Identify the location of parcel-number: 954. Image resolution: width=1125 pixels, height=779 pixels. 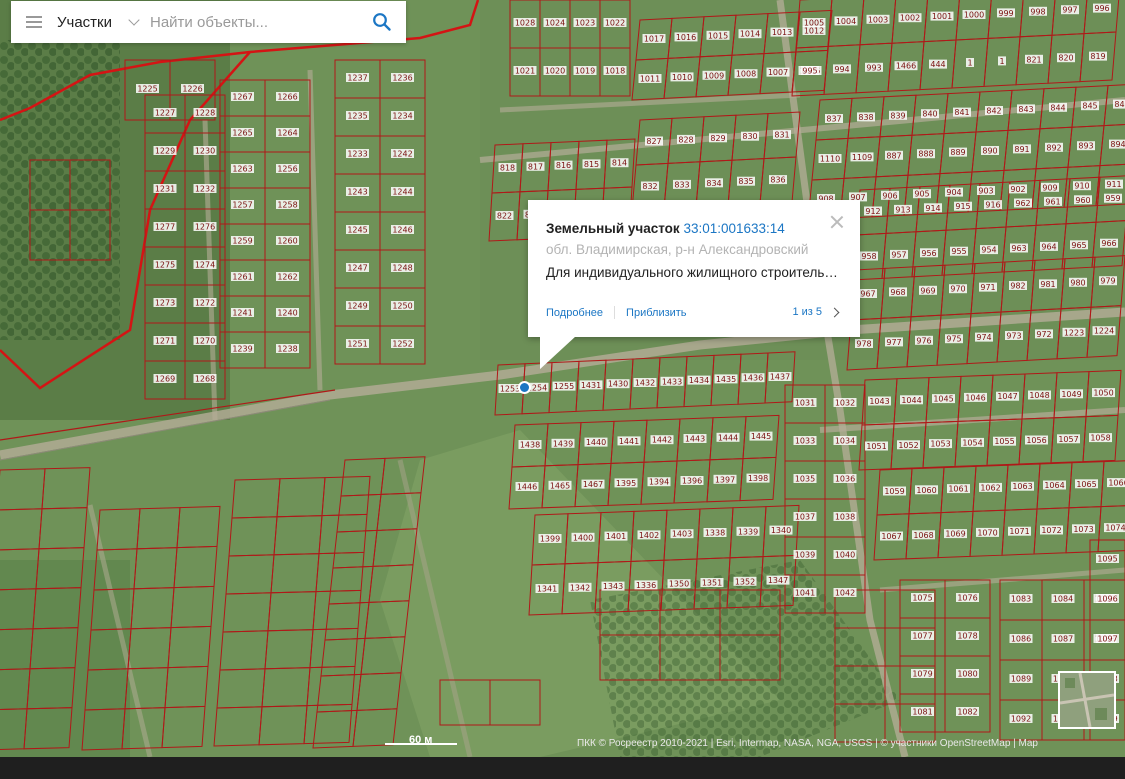
(988, 250).